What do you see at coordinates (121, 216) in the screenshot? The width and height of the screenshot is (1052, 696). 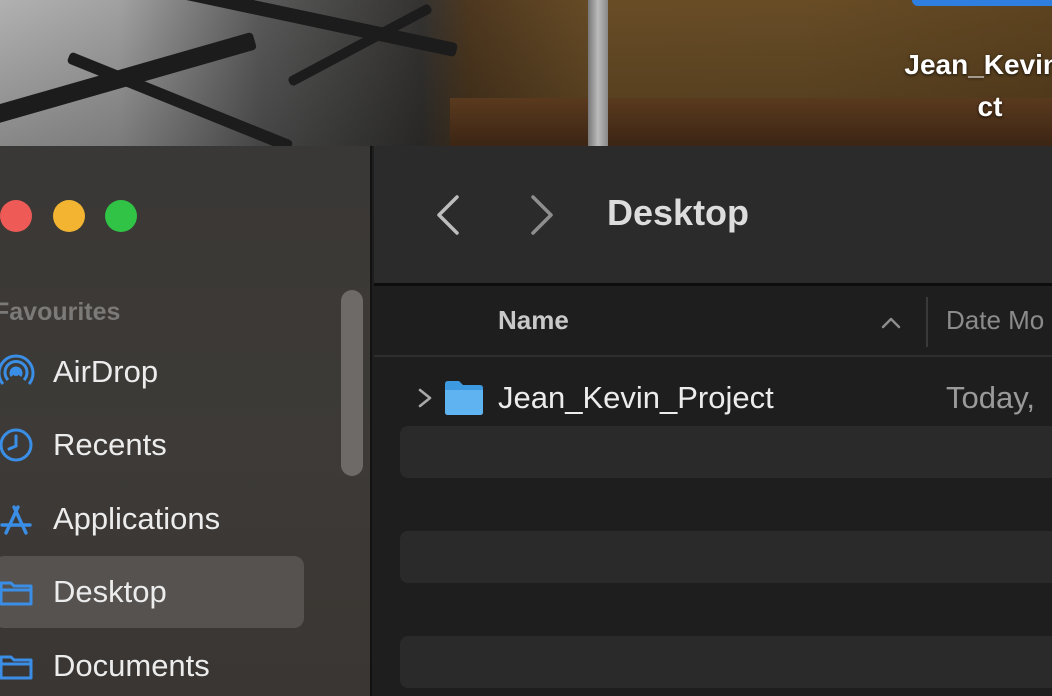 I see `maximize-window-button` at bounding box center [121, 216].